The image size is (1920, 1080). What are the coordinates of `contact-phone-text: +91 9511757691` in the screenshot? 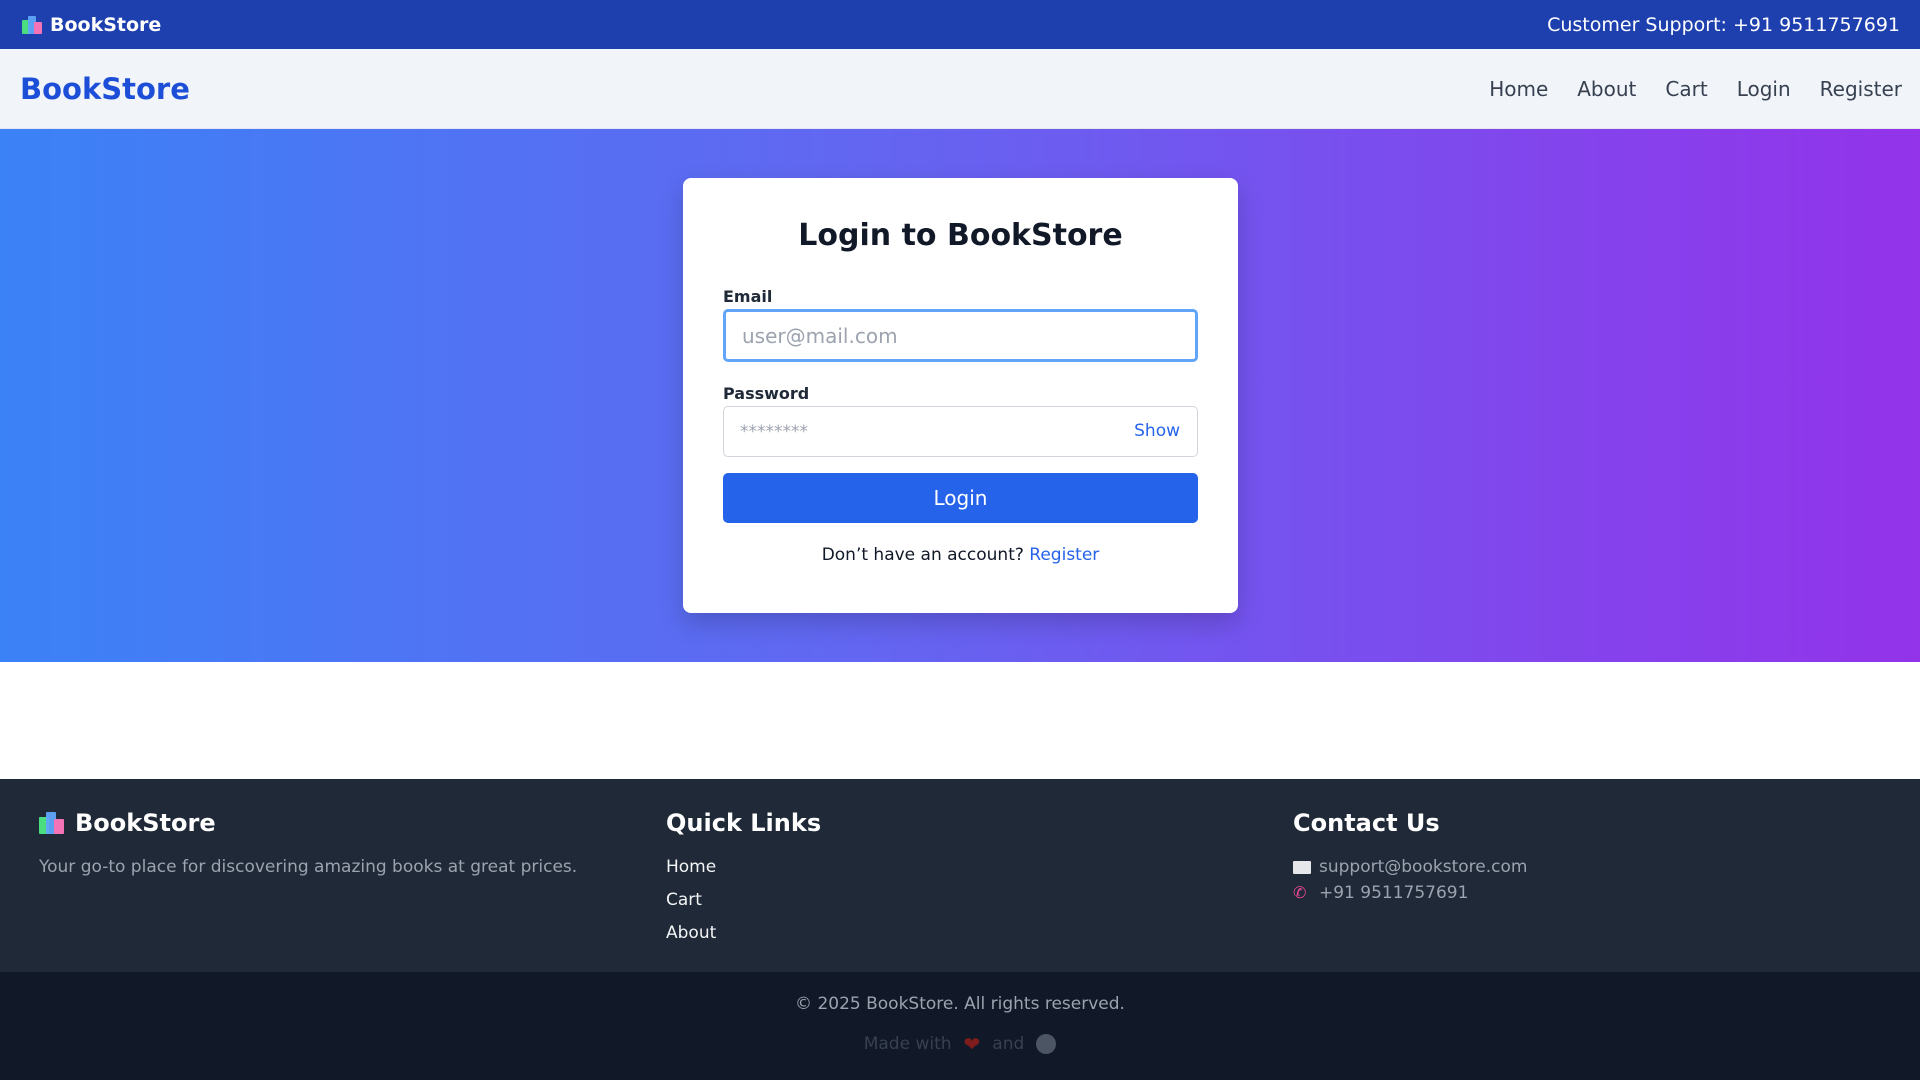 It's located at (1393, 893).